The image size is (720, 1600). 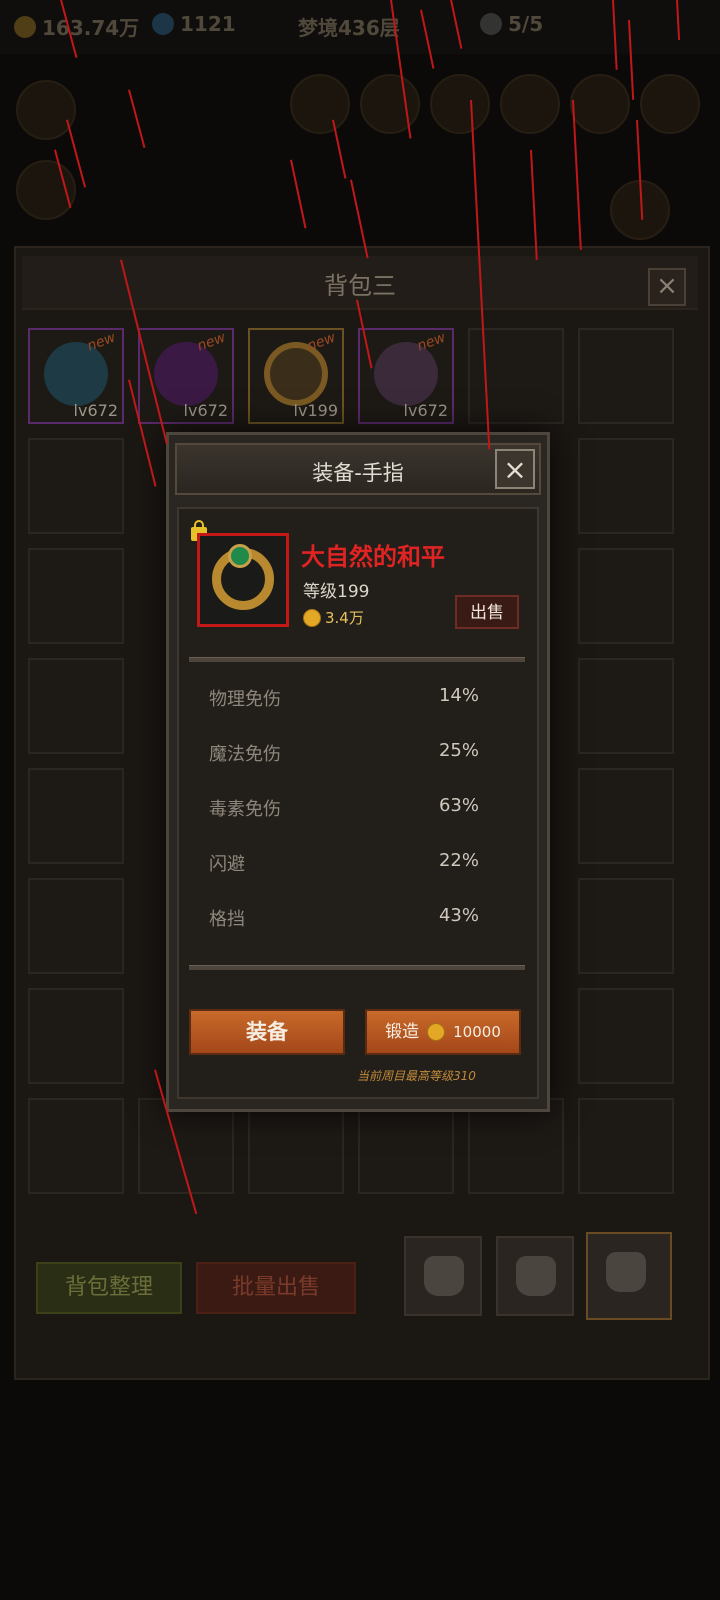 What do you see at coordinates (25, 26) in the screenshot?
I see `gold-coin-icon` at bounding box center [25, 26].